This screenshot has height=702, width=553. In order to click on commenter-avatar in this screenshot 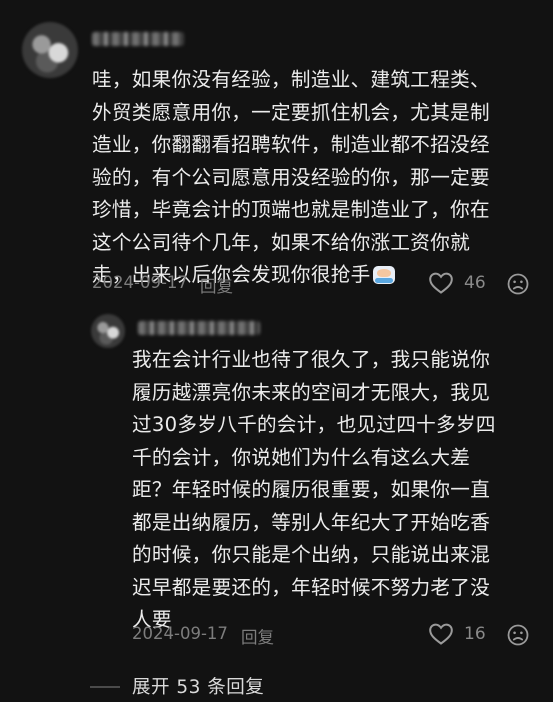, I will do `click(50, 50)`.